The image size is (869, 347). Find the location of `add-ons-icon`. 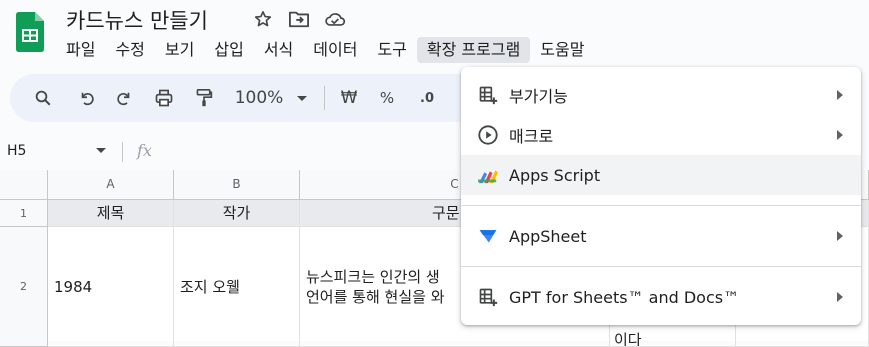

add-ons-icon is located at coordinates (488, 95).